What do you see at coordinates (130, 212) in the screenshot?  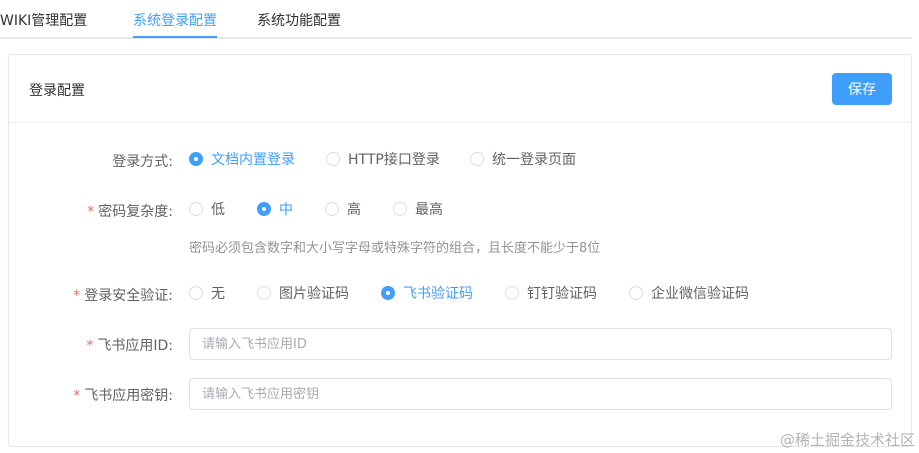 I see `password-complexity-label: * 密码复杂度:` at bounding box center [130, 212].